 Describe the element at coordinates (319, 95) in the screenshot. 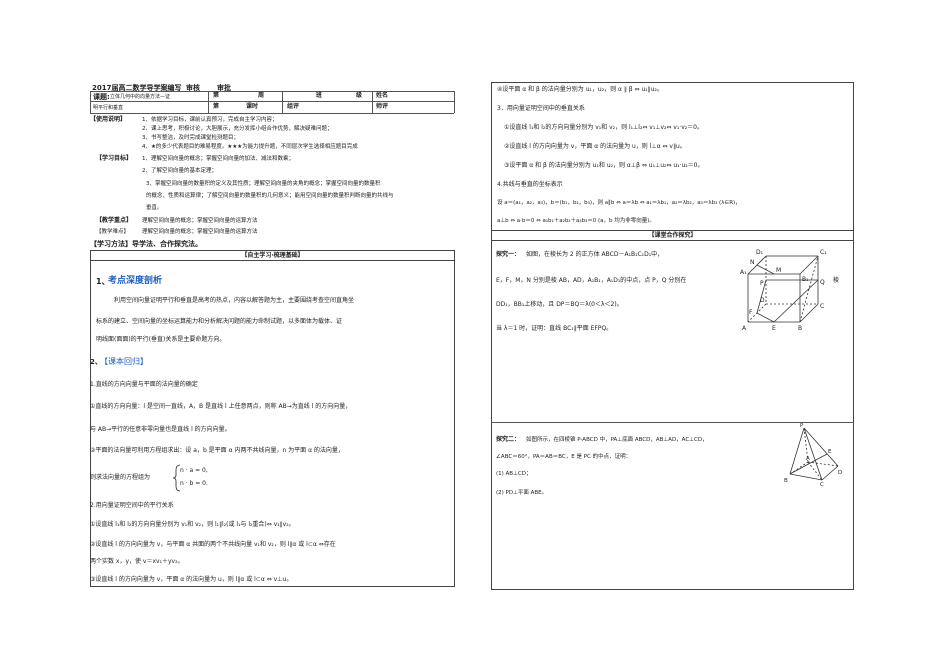

I see `class-label-1: 班` at that location.